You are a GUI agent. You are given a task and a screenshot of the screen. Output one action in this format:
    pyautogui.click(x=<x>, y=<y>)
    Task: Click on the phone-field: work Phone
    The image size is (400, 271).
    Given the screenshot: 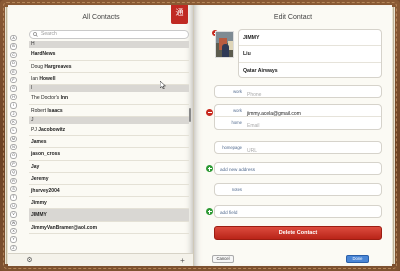 What is the action you would take?
    pyautogui.click(x=298, y=92)
    